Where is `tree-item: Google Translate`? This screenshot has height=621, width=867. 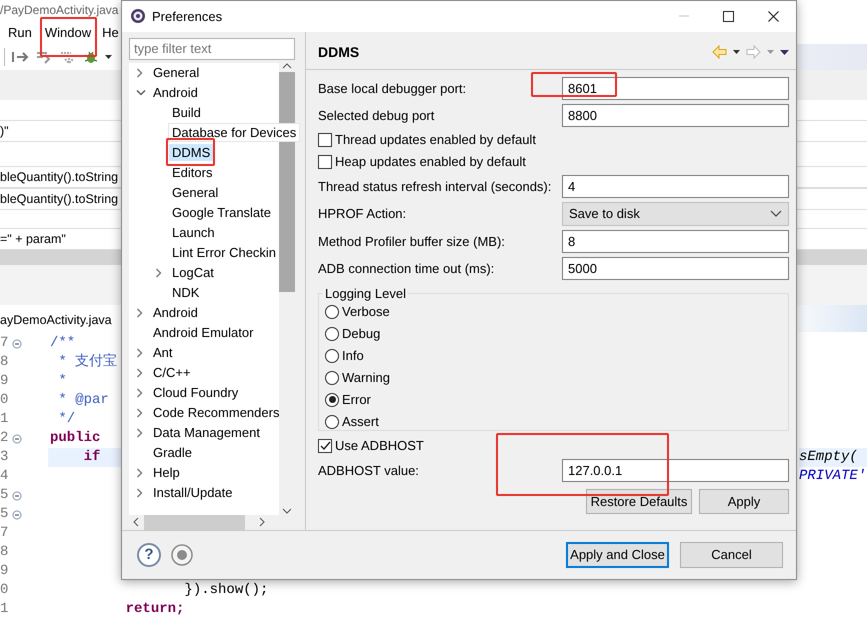
tree-item: Google Translate is located at coordinates (221, 213).